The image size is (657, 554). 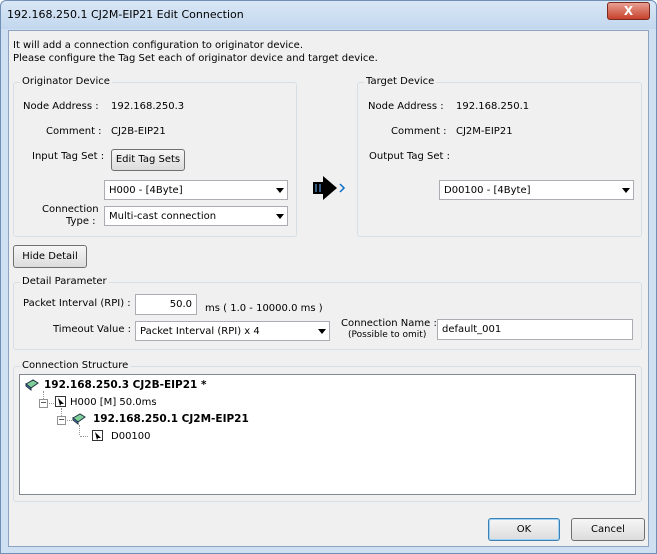 What do you see at coordinates (148, 160) in the screenshot?
I see `edit-tag-sets-button: Edit Tag Sets` at bounding box center [148, 160].